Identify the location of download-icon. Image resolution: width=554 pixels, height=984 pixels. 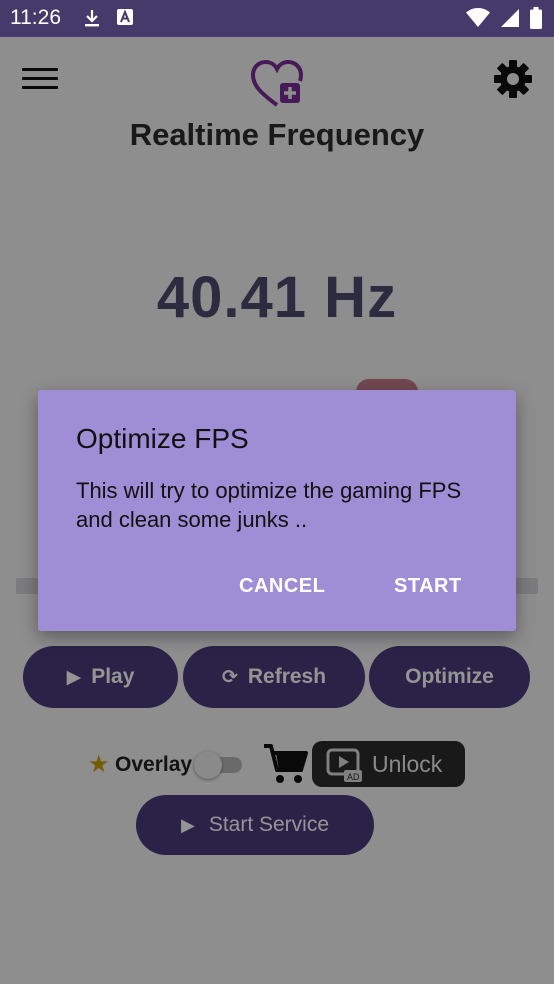
(92, 20).